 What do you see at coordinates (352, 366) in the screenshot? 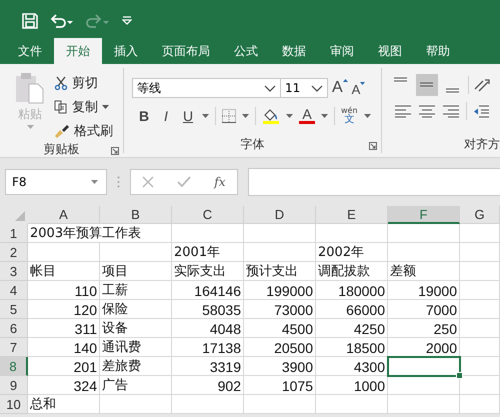
I see `table-cell: 4300` at bounding box center [352, 366].